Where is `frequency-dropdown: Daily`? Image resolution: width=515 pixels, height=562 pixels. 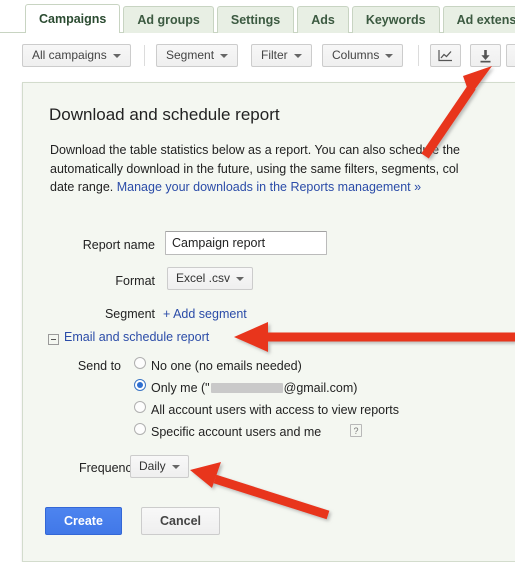
frequency-dropdown: Daily is located at coordinates (159, 466).